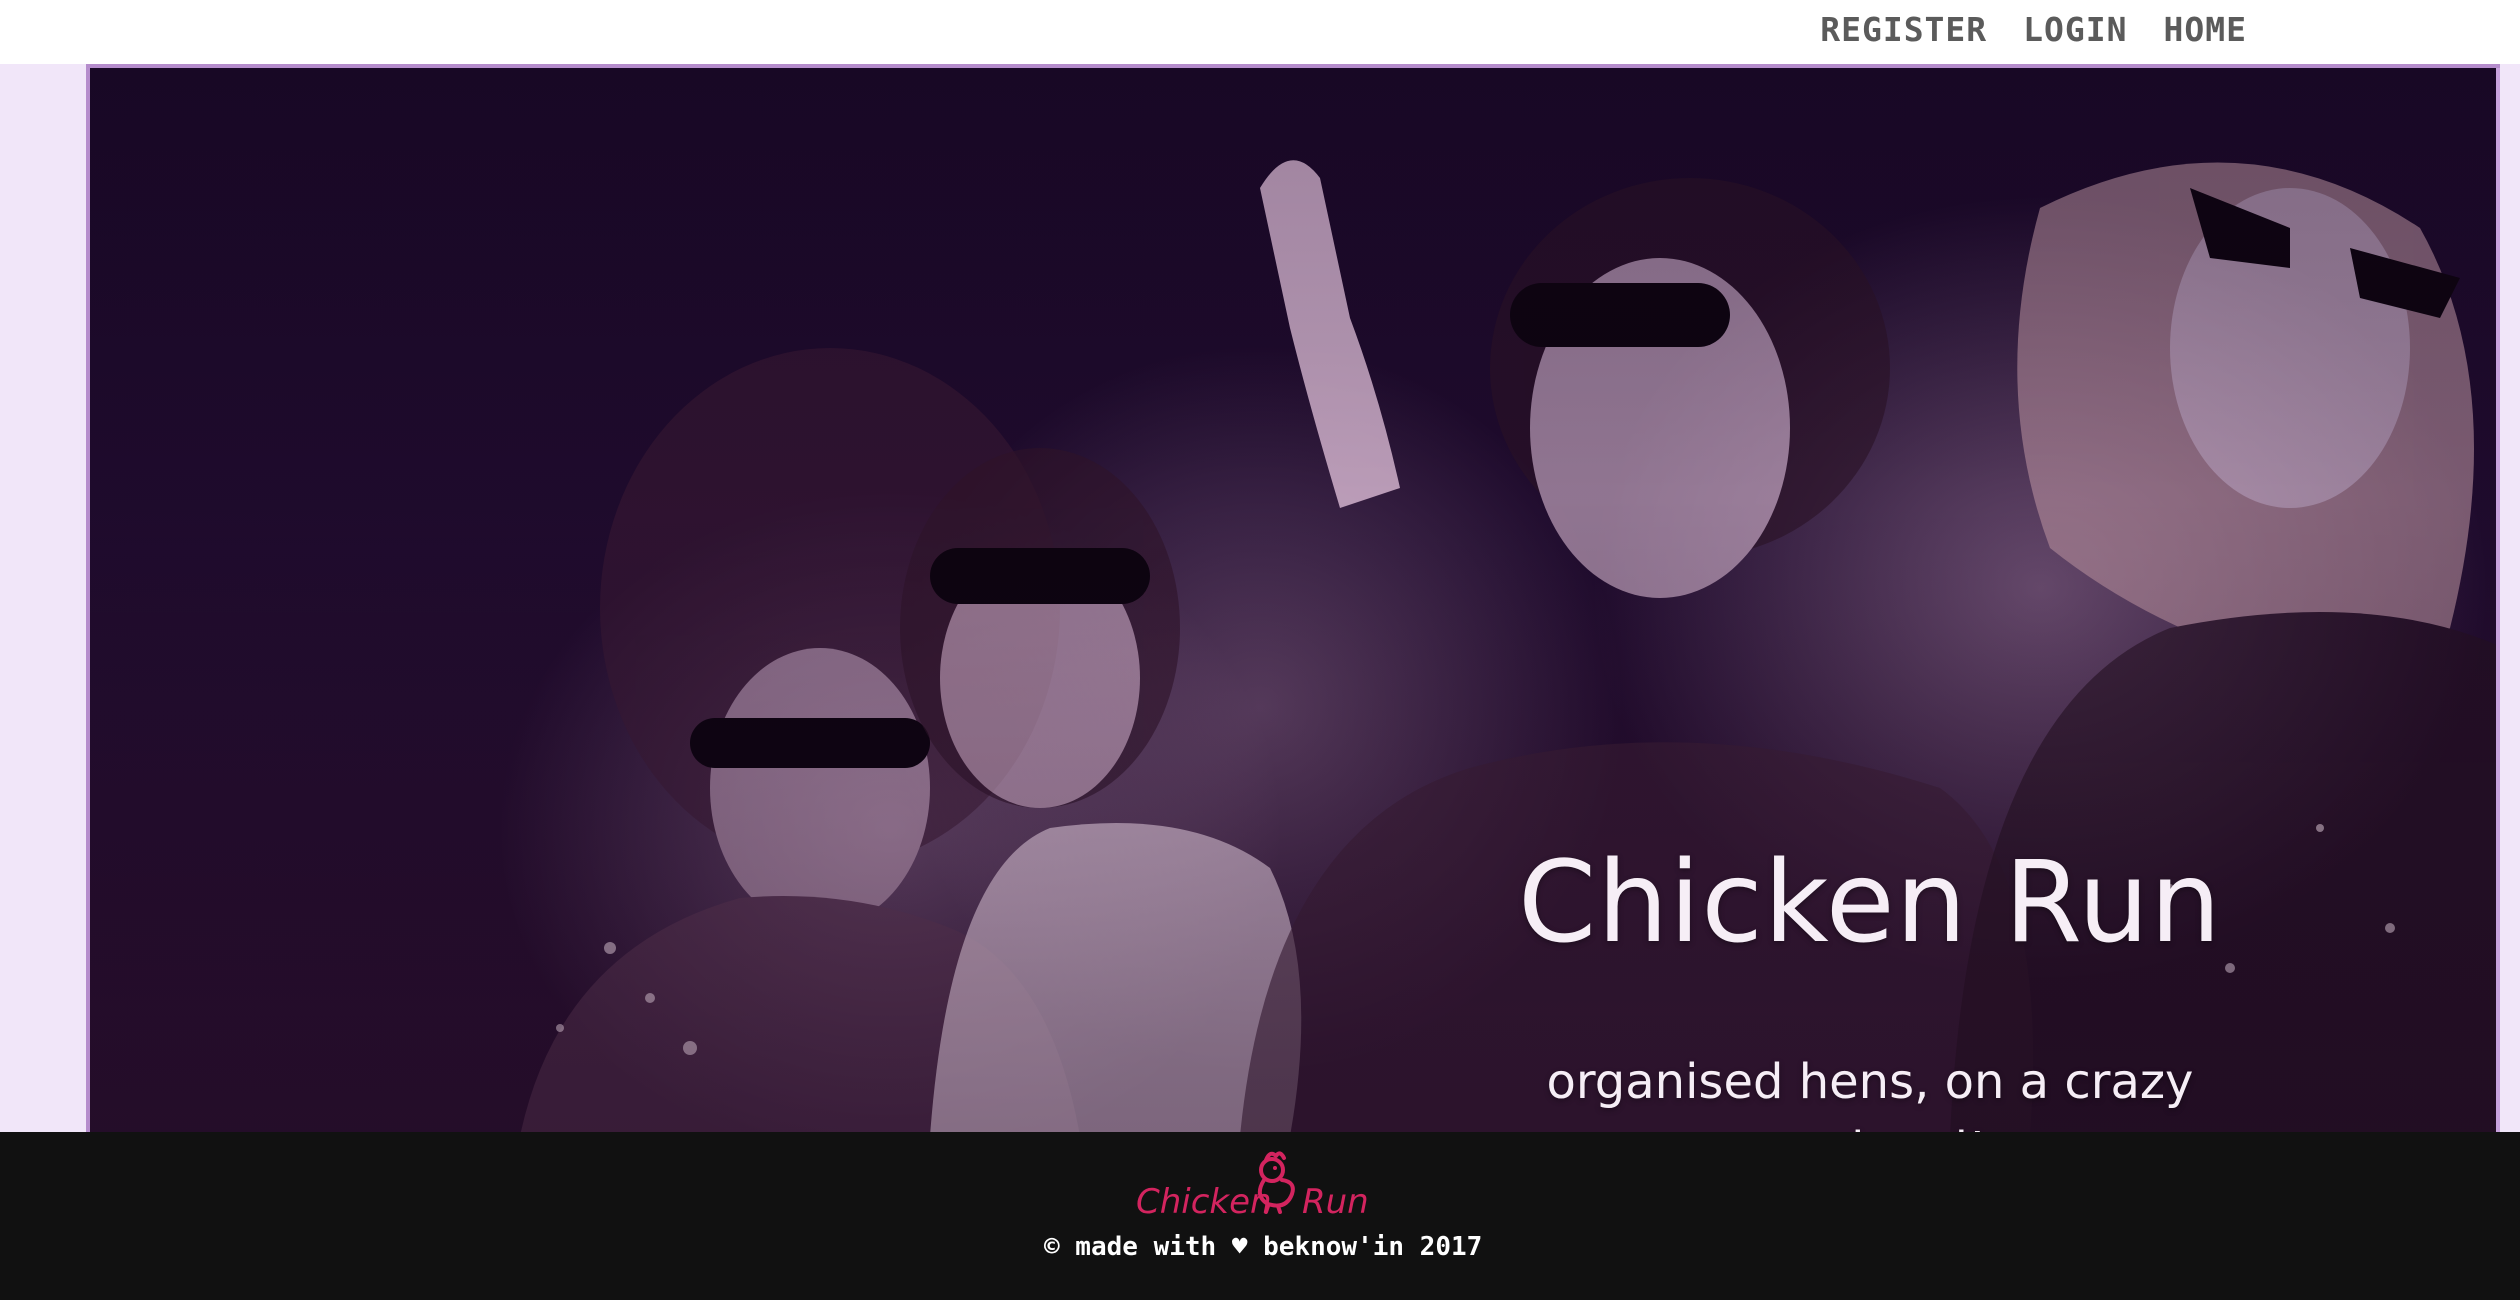  What do you see at coordinates (1263, 1247) in the screenshot?
I see `footer-copyright: © made with ♥ beknow'in 2017` at bounding box center [1263, 1247].